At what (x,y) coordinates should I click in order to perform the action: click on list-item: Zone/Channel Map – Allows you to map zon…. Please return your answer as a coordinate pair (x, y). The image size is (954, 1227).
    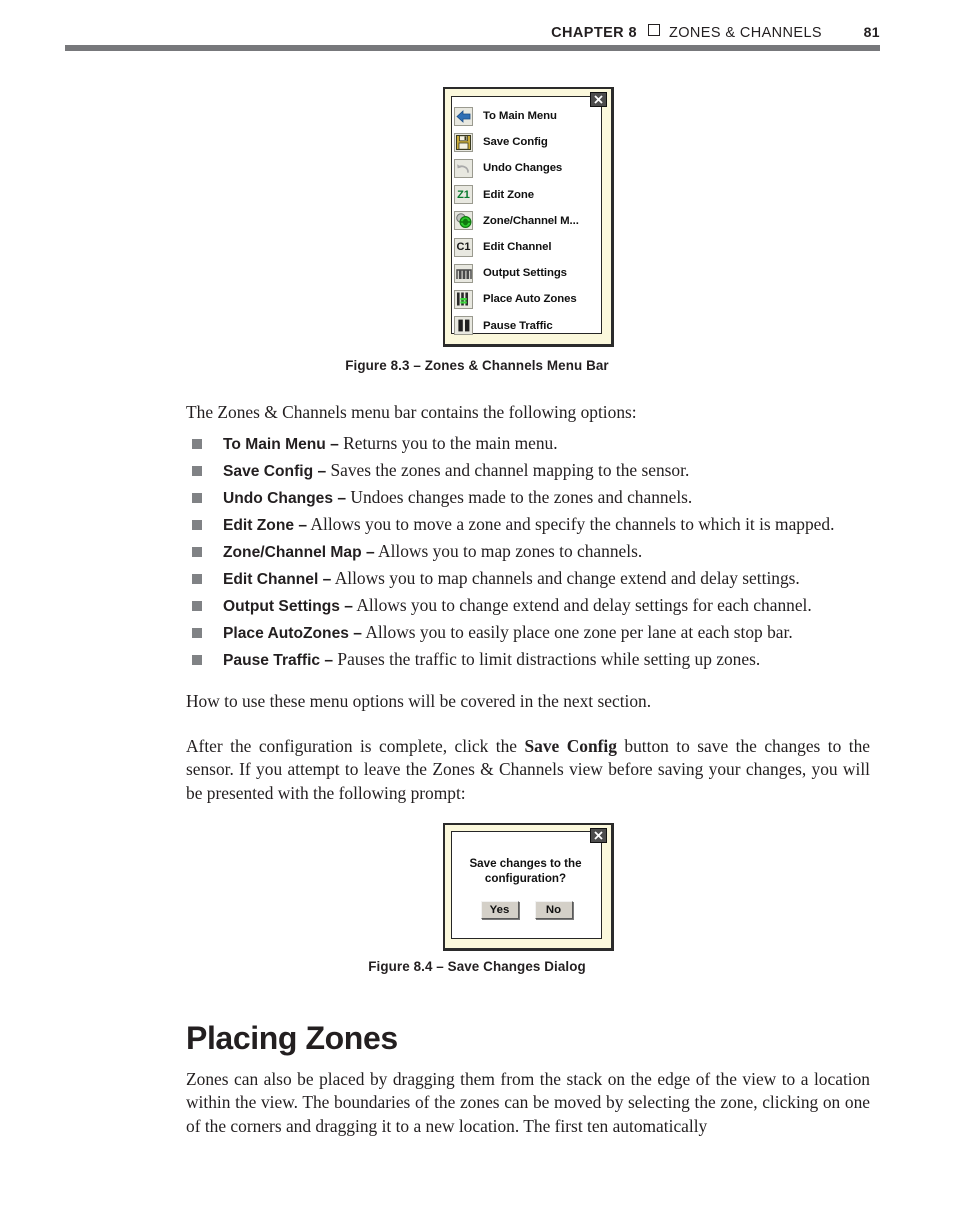
    Looking at the image, I should click on (531, 551).